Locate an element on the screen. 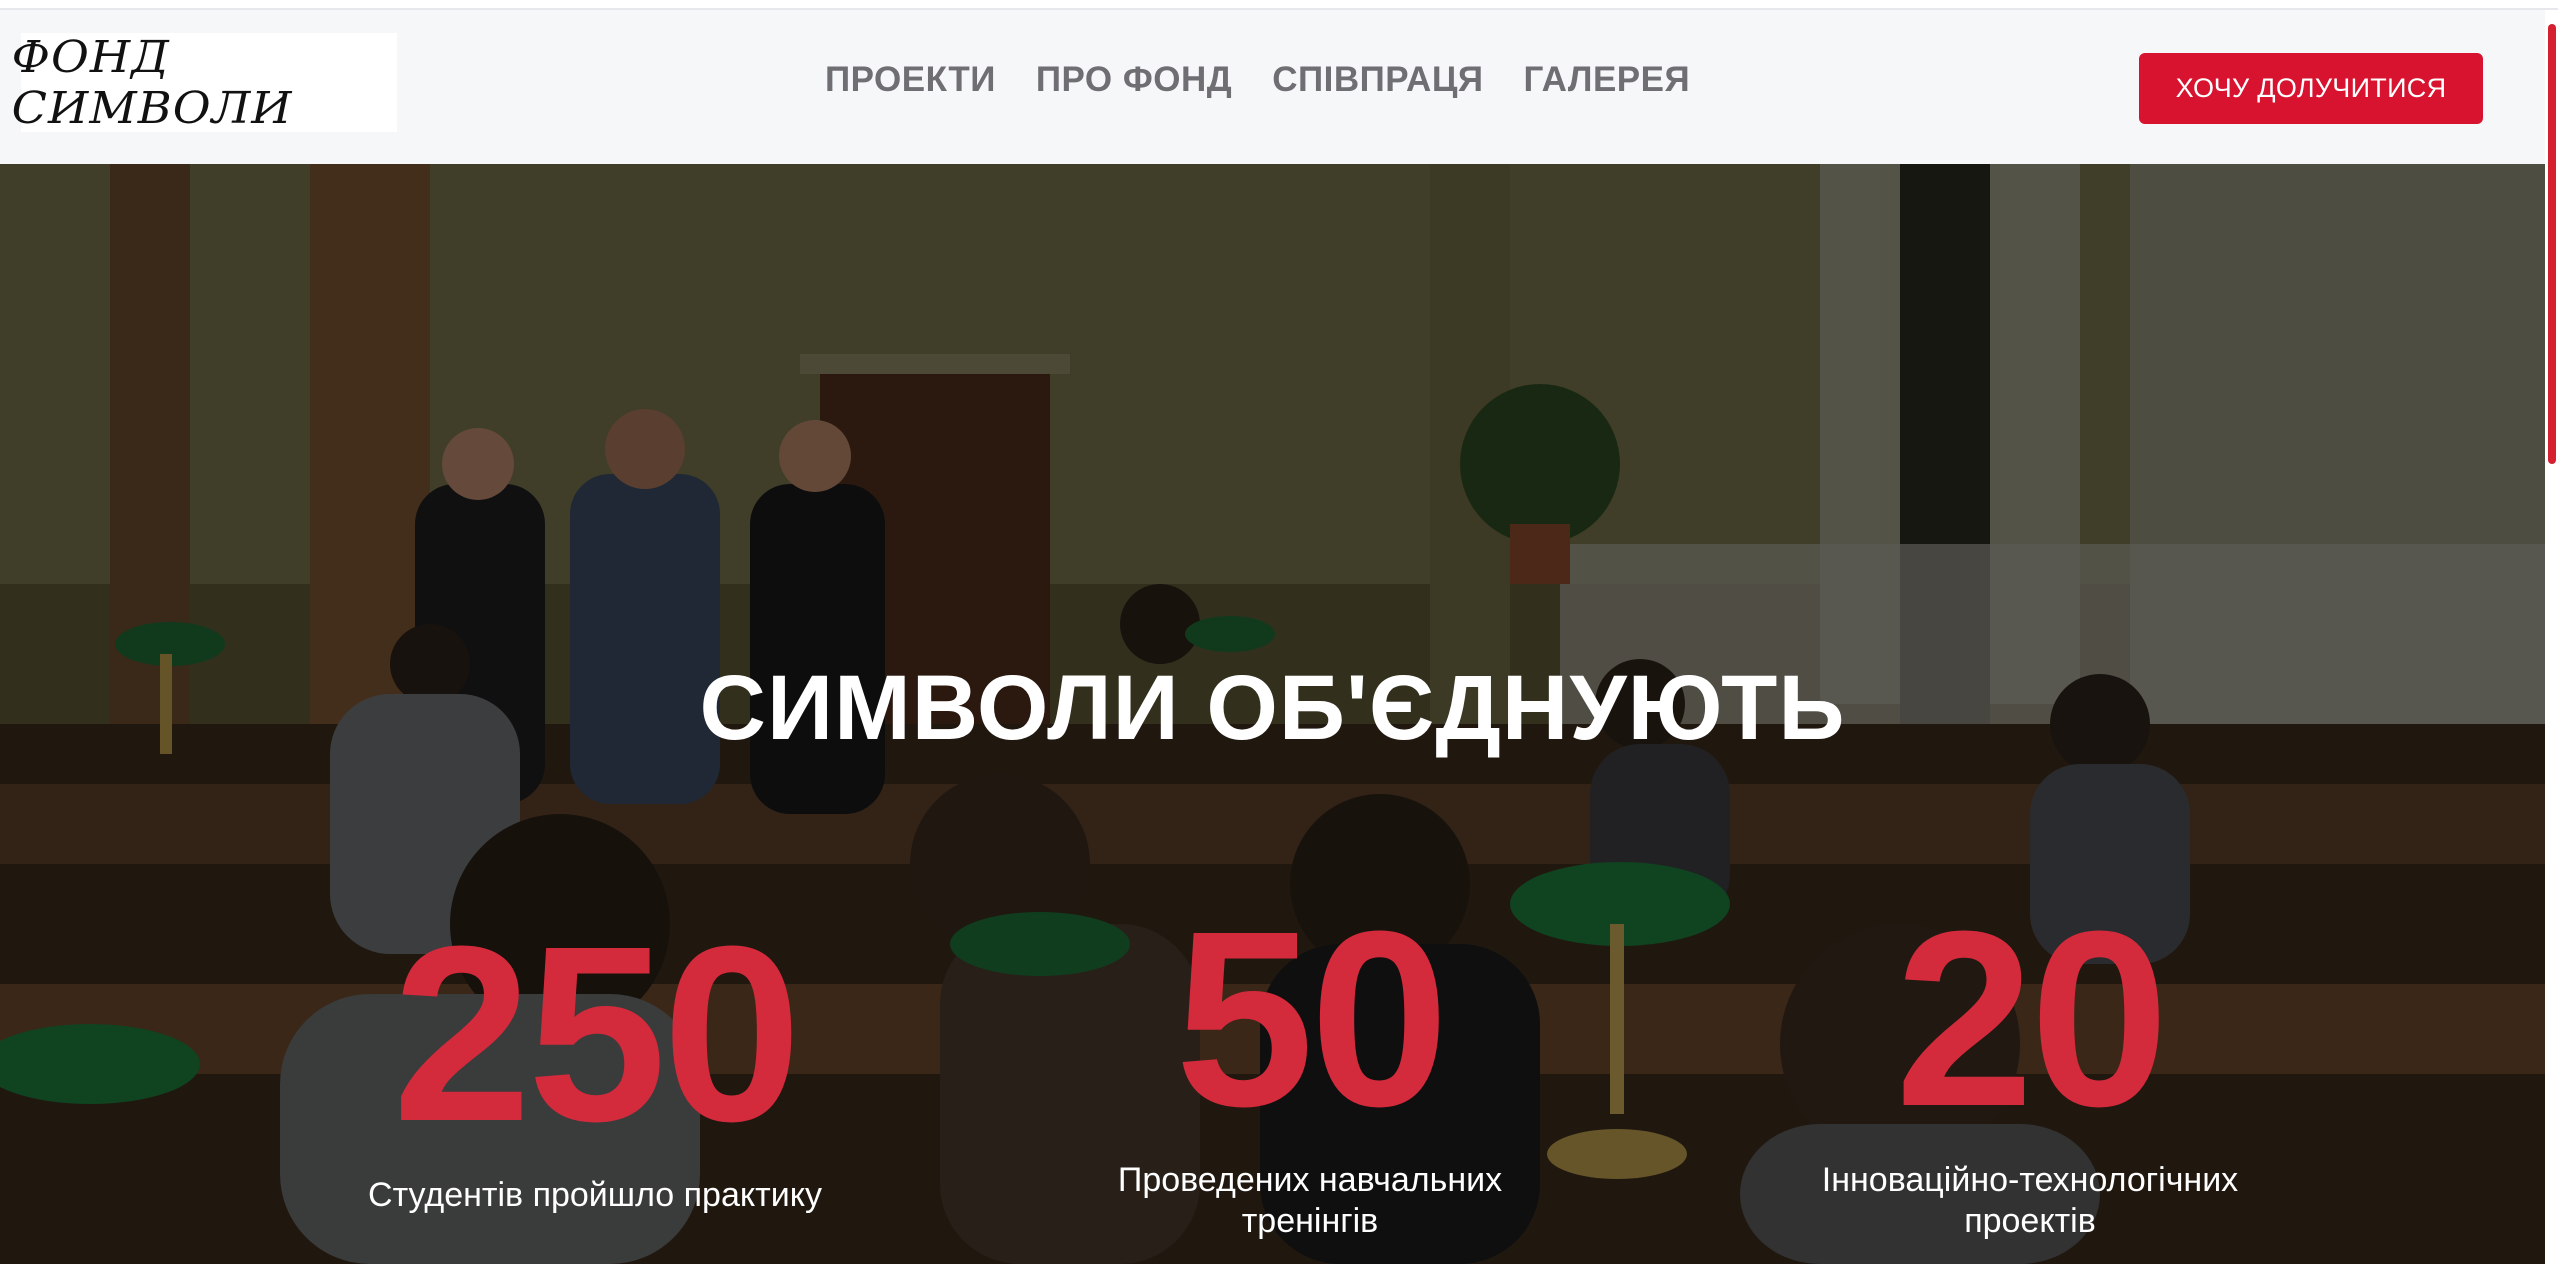 The width and height of the screenshot is (2558, 1264). stat-label: Проведених навчальних тренінгів is located at coordinates (1310, 1201).